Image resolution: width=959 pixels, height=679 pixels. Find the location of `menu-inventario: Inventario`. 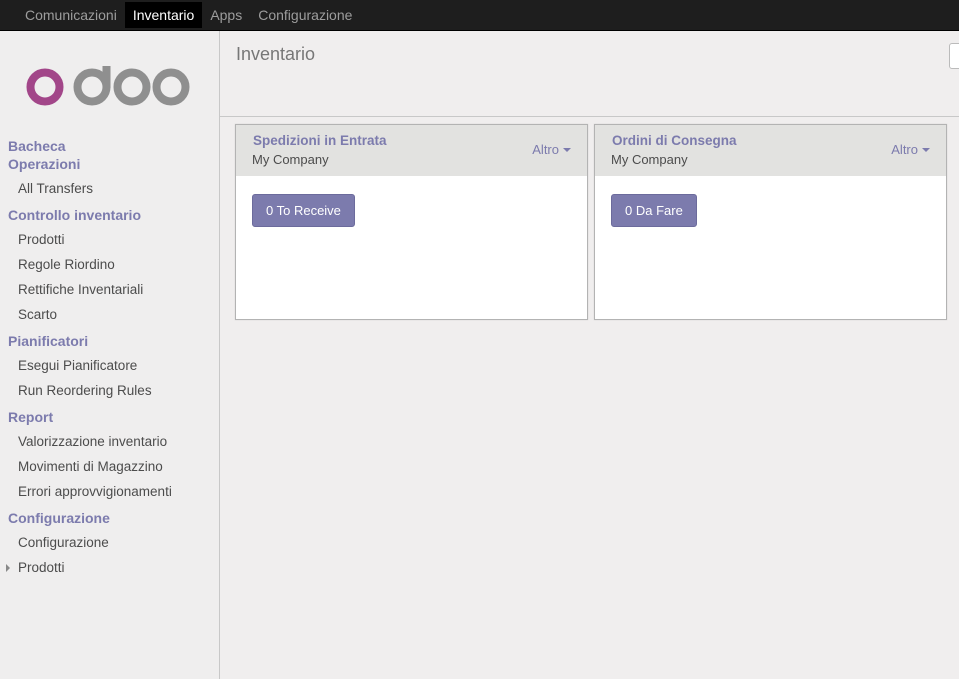

menu-inventario: Inventario is located at coordinates (163, 15).